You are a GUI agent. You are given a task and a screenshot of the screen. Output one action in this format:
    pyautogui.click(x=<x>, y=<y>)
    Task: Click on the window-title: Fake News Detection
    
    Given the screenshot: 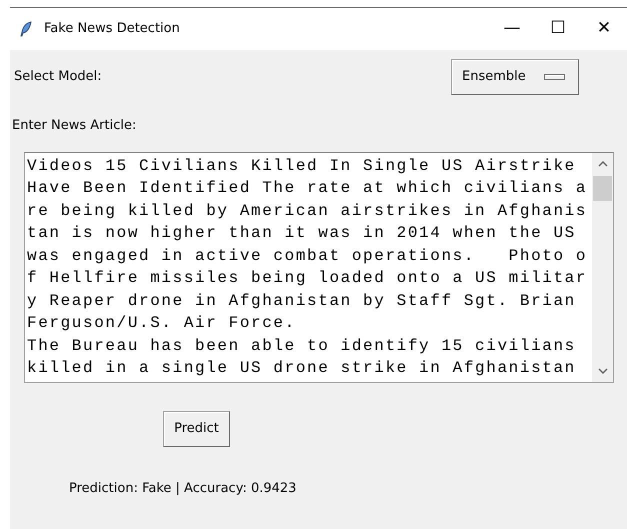 What is the action you would take?
    pyautogui.click(x=112, y=29)
    